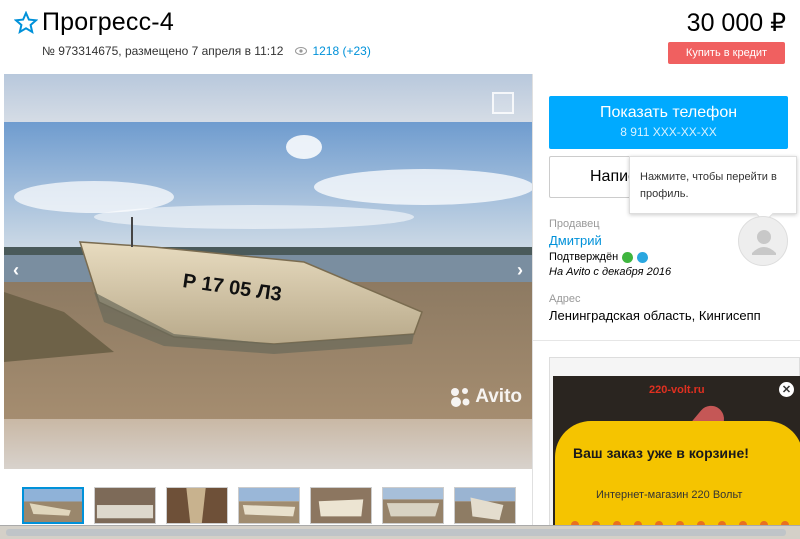 The image size is (800, 539). Describe the element at coordinates (669, 495) in the screenshot. I see `ad-subtitle: Интернет-магазин 220 Вольт` at that location.